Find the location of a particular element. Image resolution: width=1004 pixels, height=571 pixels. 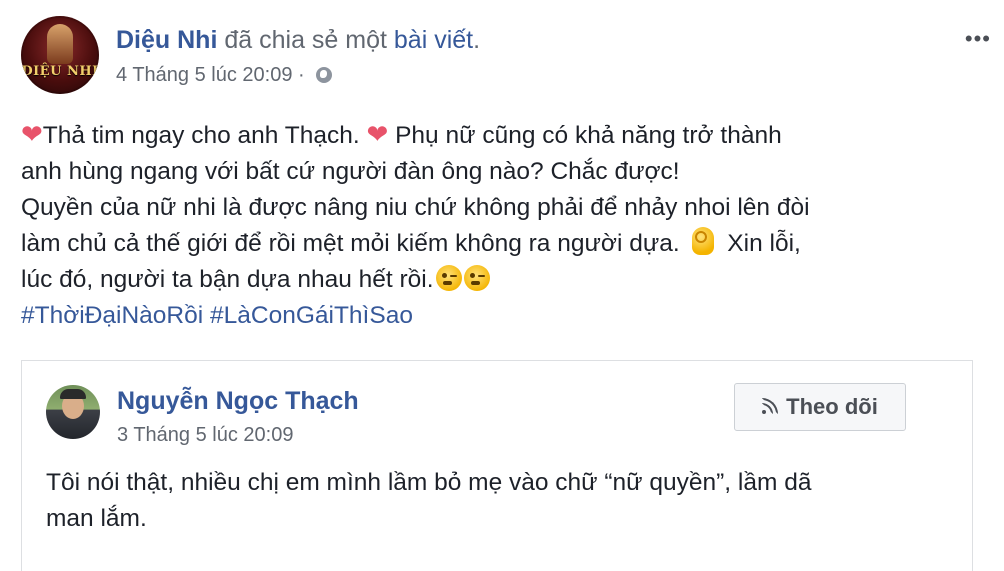

post-timestamp: 4 Tháng 5 lúc 20:09 is located at coordinates (204, 75).